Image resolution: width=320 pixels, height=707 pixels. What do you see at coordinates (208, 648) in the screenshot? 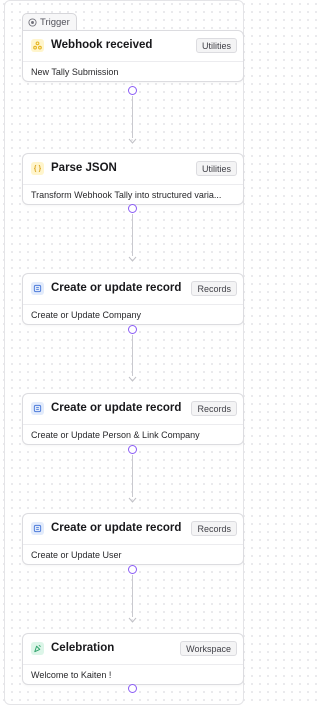
I see `node-category-badge: Workspace` at bounding box center [208, 648].